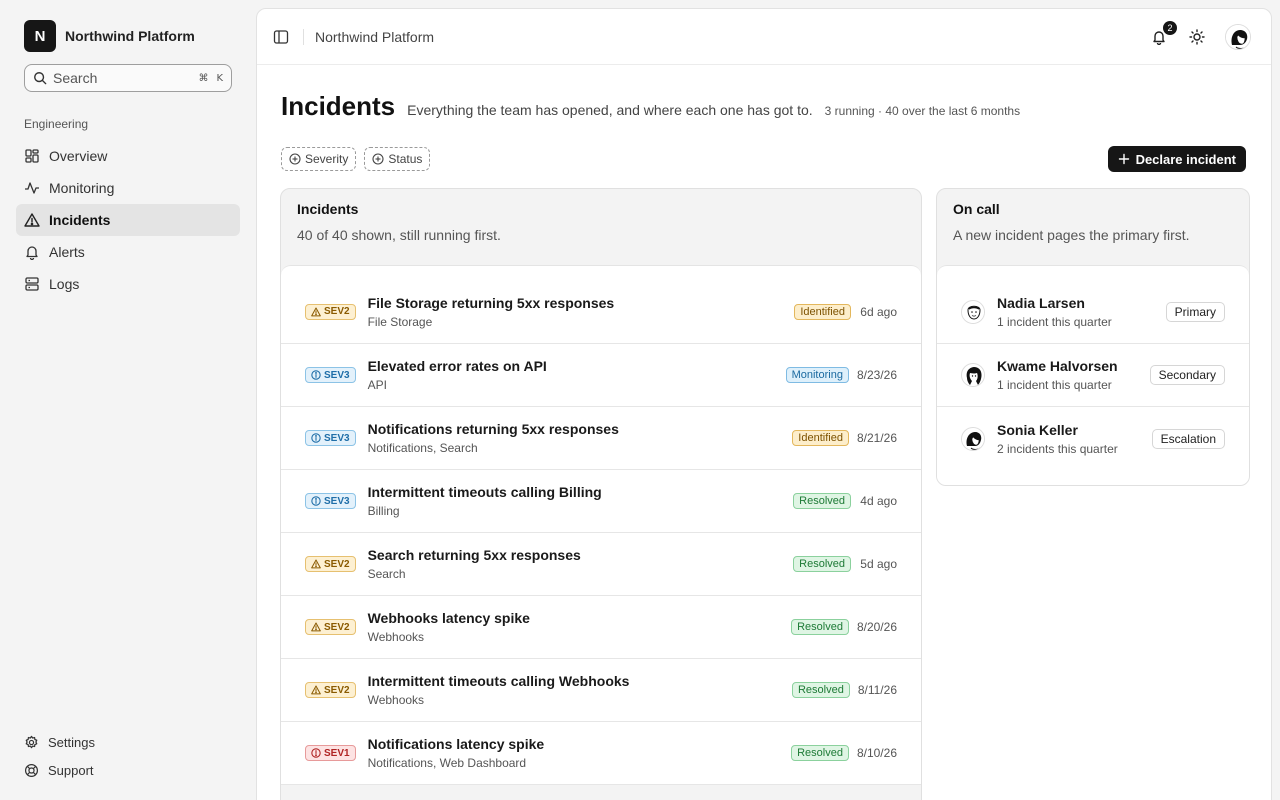 The width and height of the screenshot is (1280, 800). Describe the element at coordinates (328, 209) in the screenshot. I see `card-title: Incidents` at that location.